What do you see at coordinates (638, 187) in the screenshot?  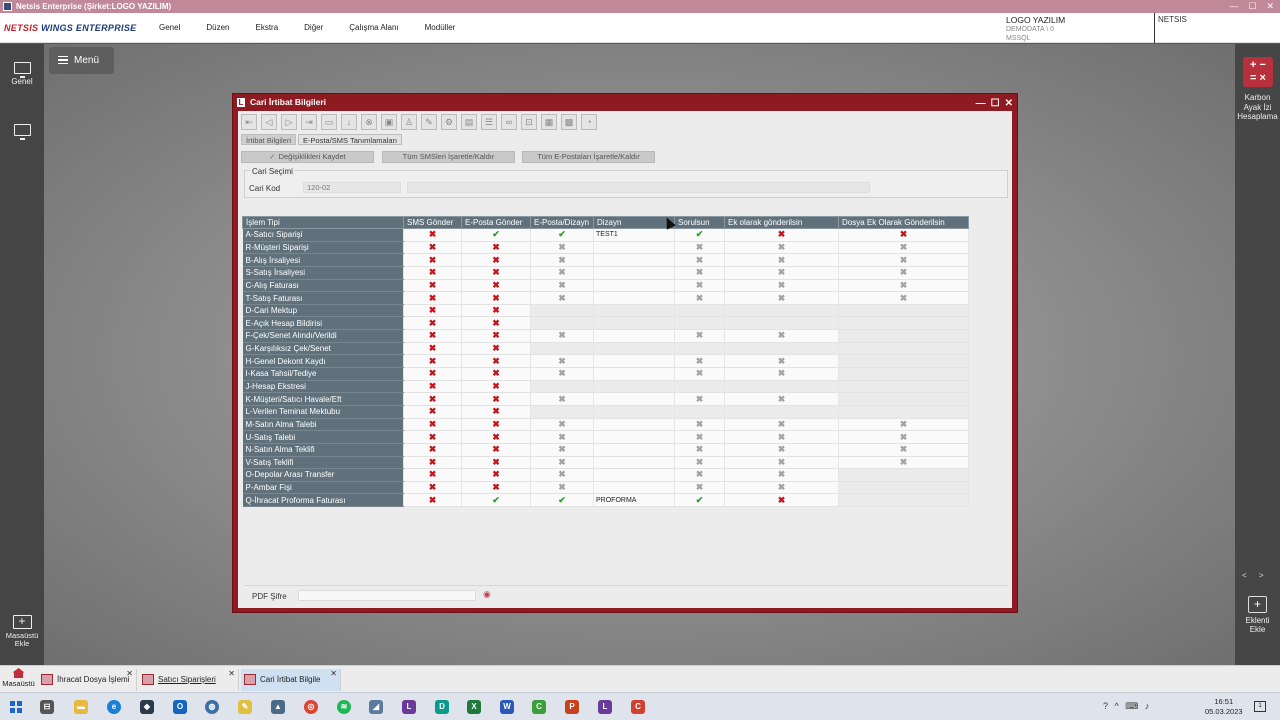 I see `cari-name-input` at bounding box center [638, 187].